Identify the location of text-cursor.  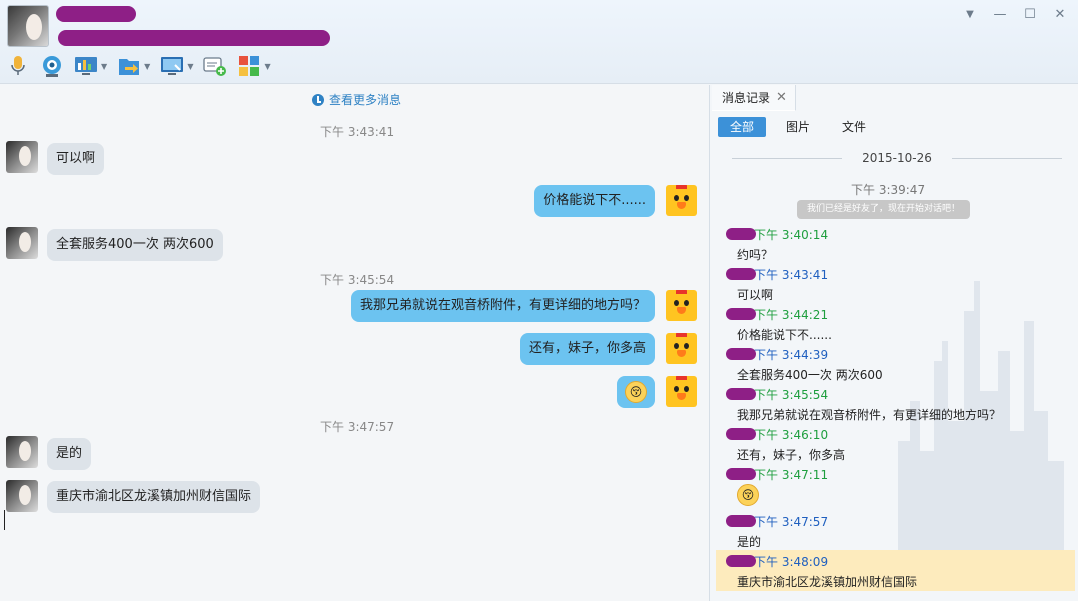
(4, 520).